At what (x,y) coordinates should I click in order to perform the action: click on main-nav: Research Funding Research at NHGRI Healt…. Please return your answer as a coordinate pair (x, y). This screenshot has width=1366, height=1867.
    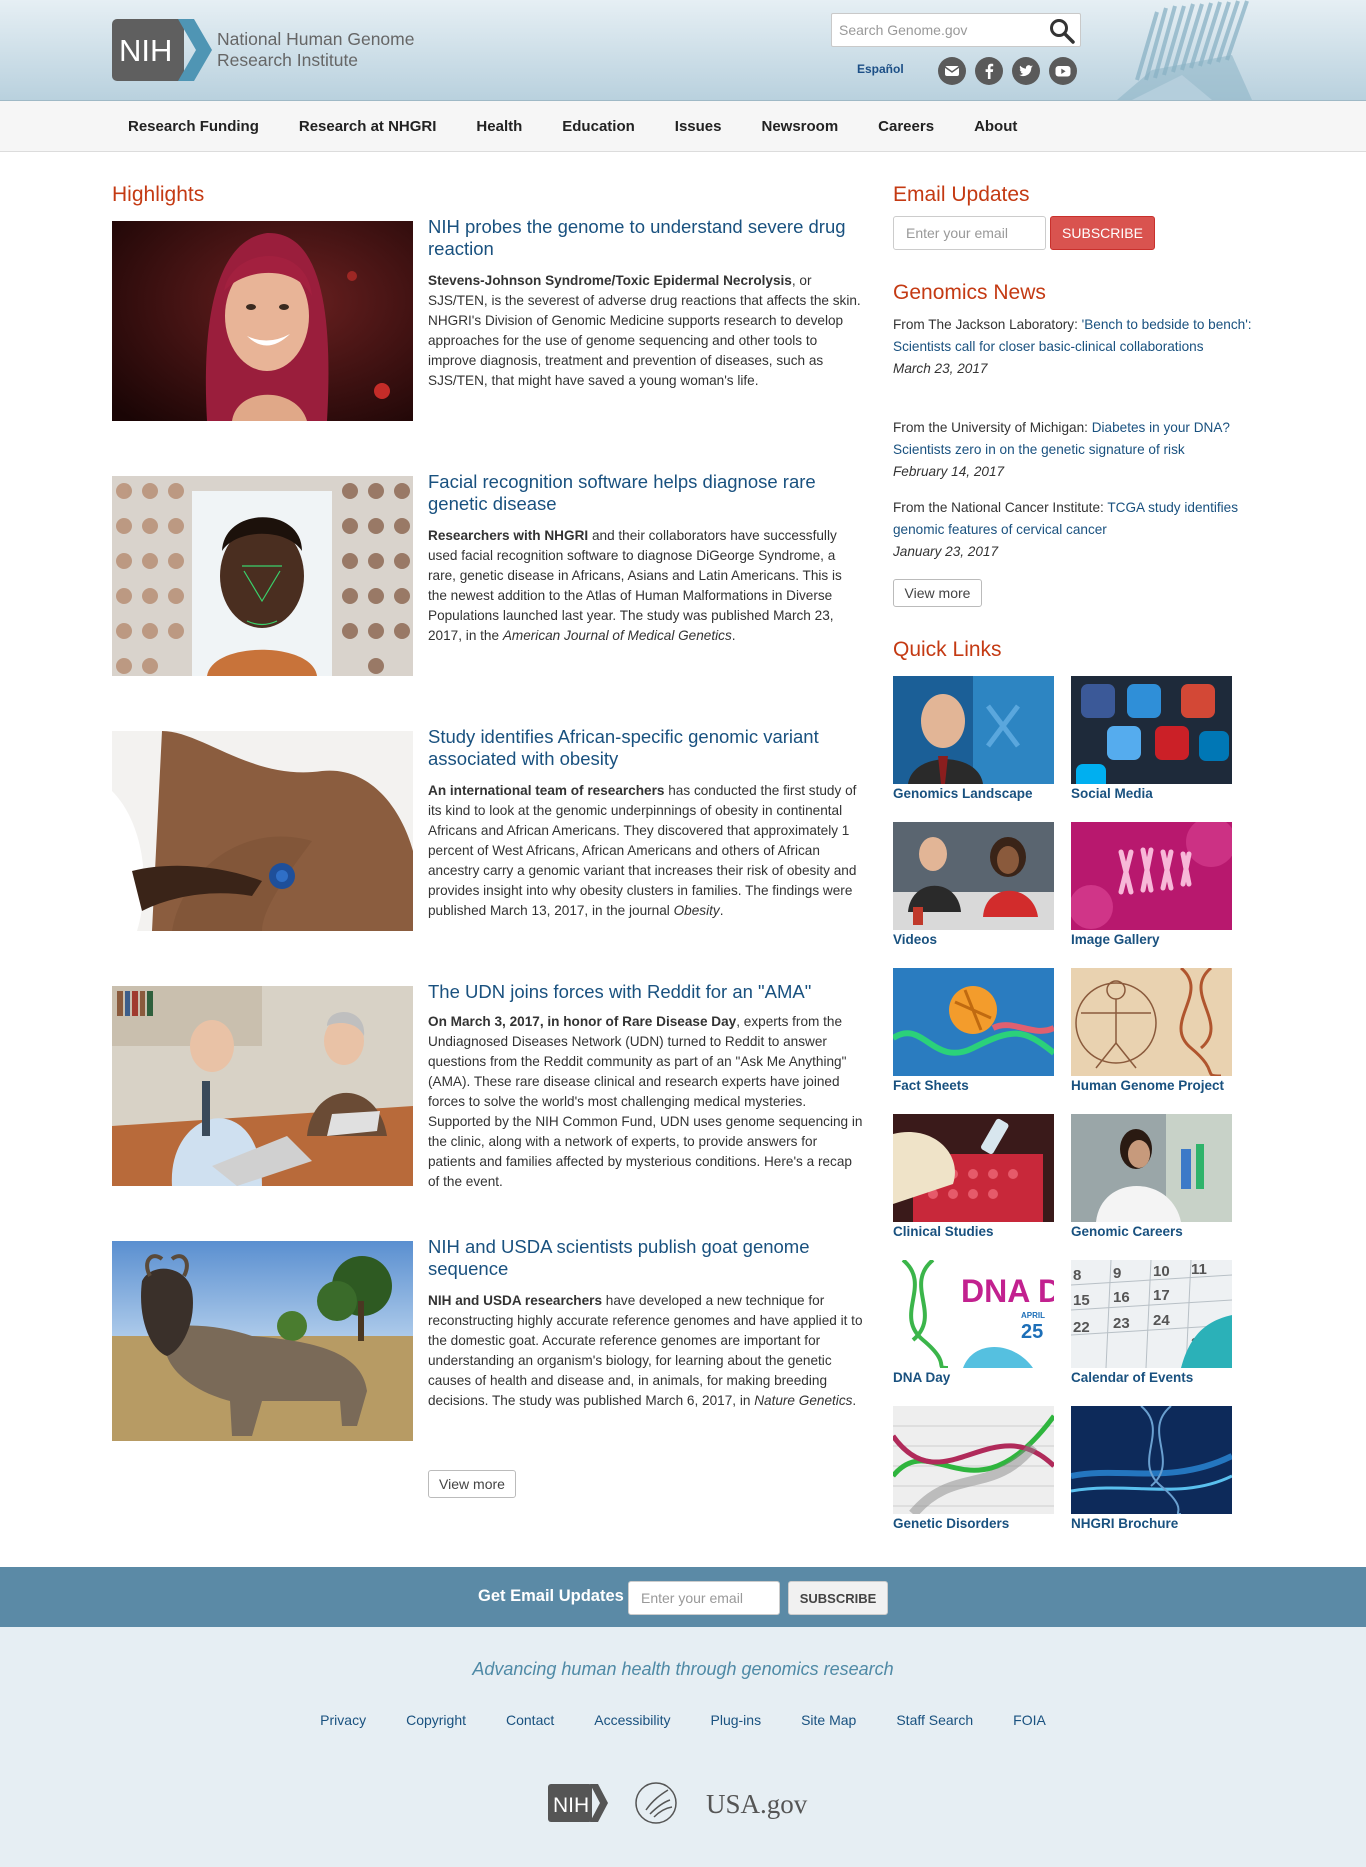
    Looking at the image, I should click on (683, 126).